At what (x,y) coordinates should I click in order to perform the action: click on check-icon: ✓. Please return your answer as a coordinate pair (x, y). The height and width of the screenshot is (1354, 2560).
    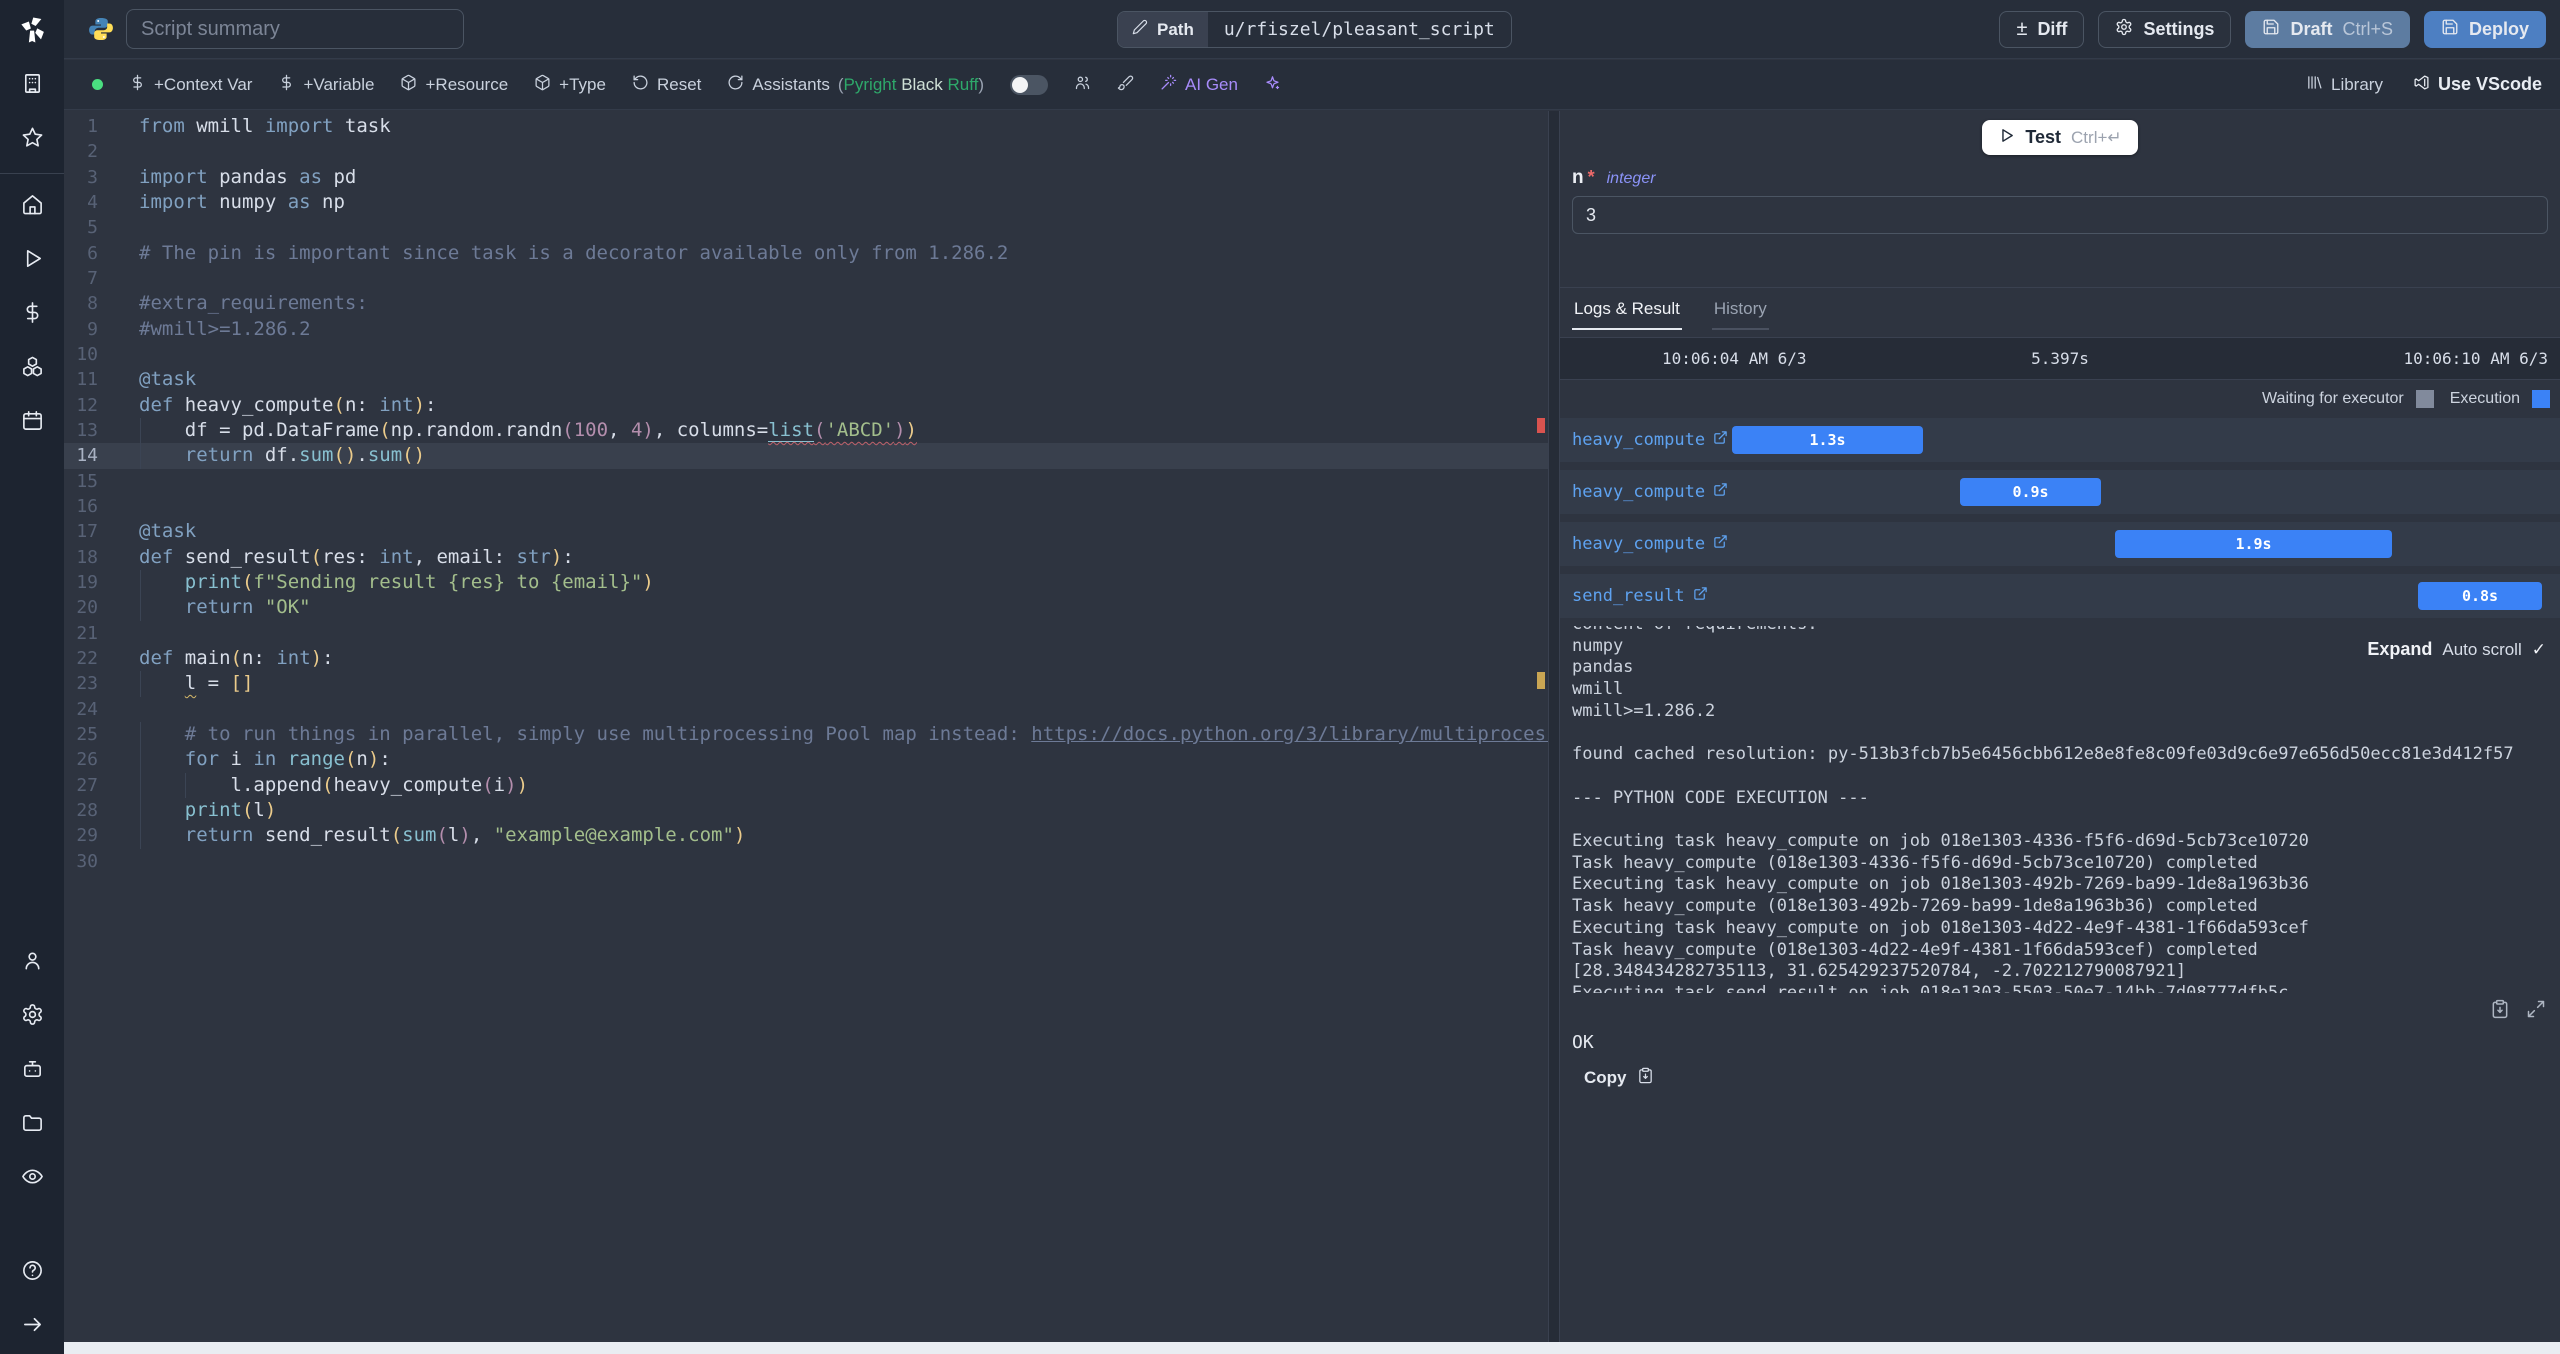
    Looking at the image, I should click on (2538, 649).